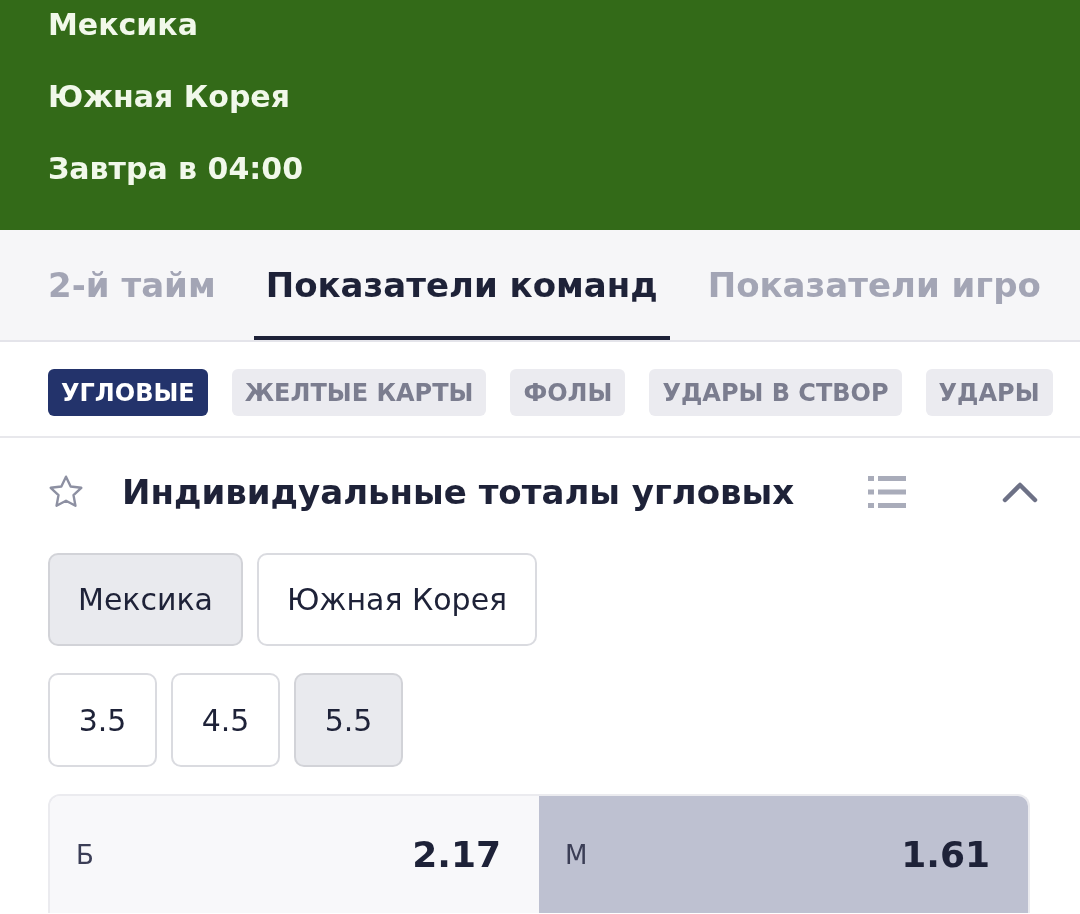 Image resolution: width=1080 pixels, height=914 pixels. Describe the element at coordinates (1020, 492) in the screenshot. I see `chevron-icon` at that location.